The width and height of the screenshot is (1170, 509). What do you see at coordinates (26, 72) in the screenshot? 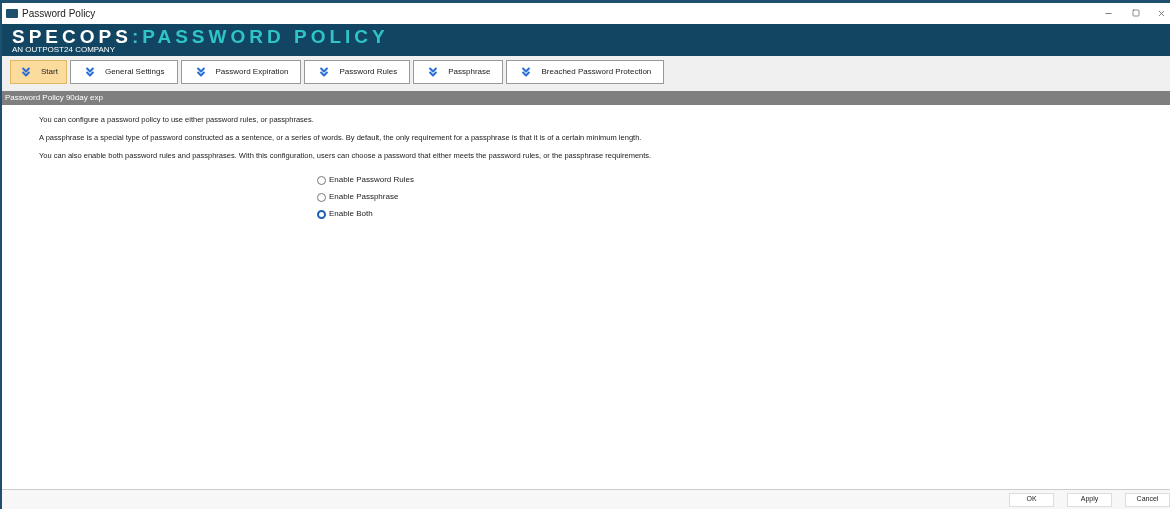
I see `chevrons-down-icon` at bounding box center [26, 72].